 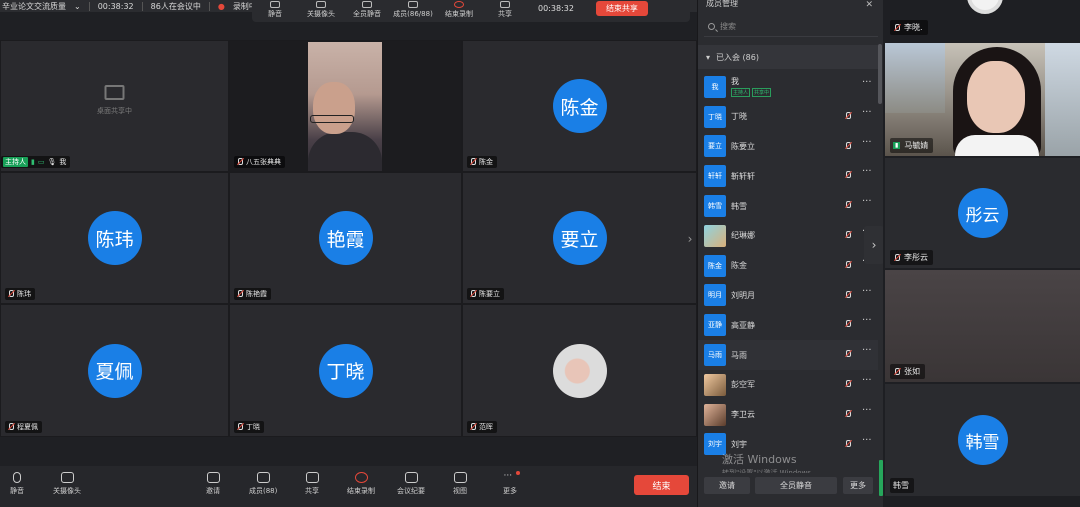 I want to click on member-row: 亚静 高亚静 ···, so click(x=788, y=325).